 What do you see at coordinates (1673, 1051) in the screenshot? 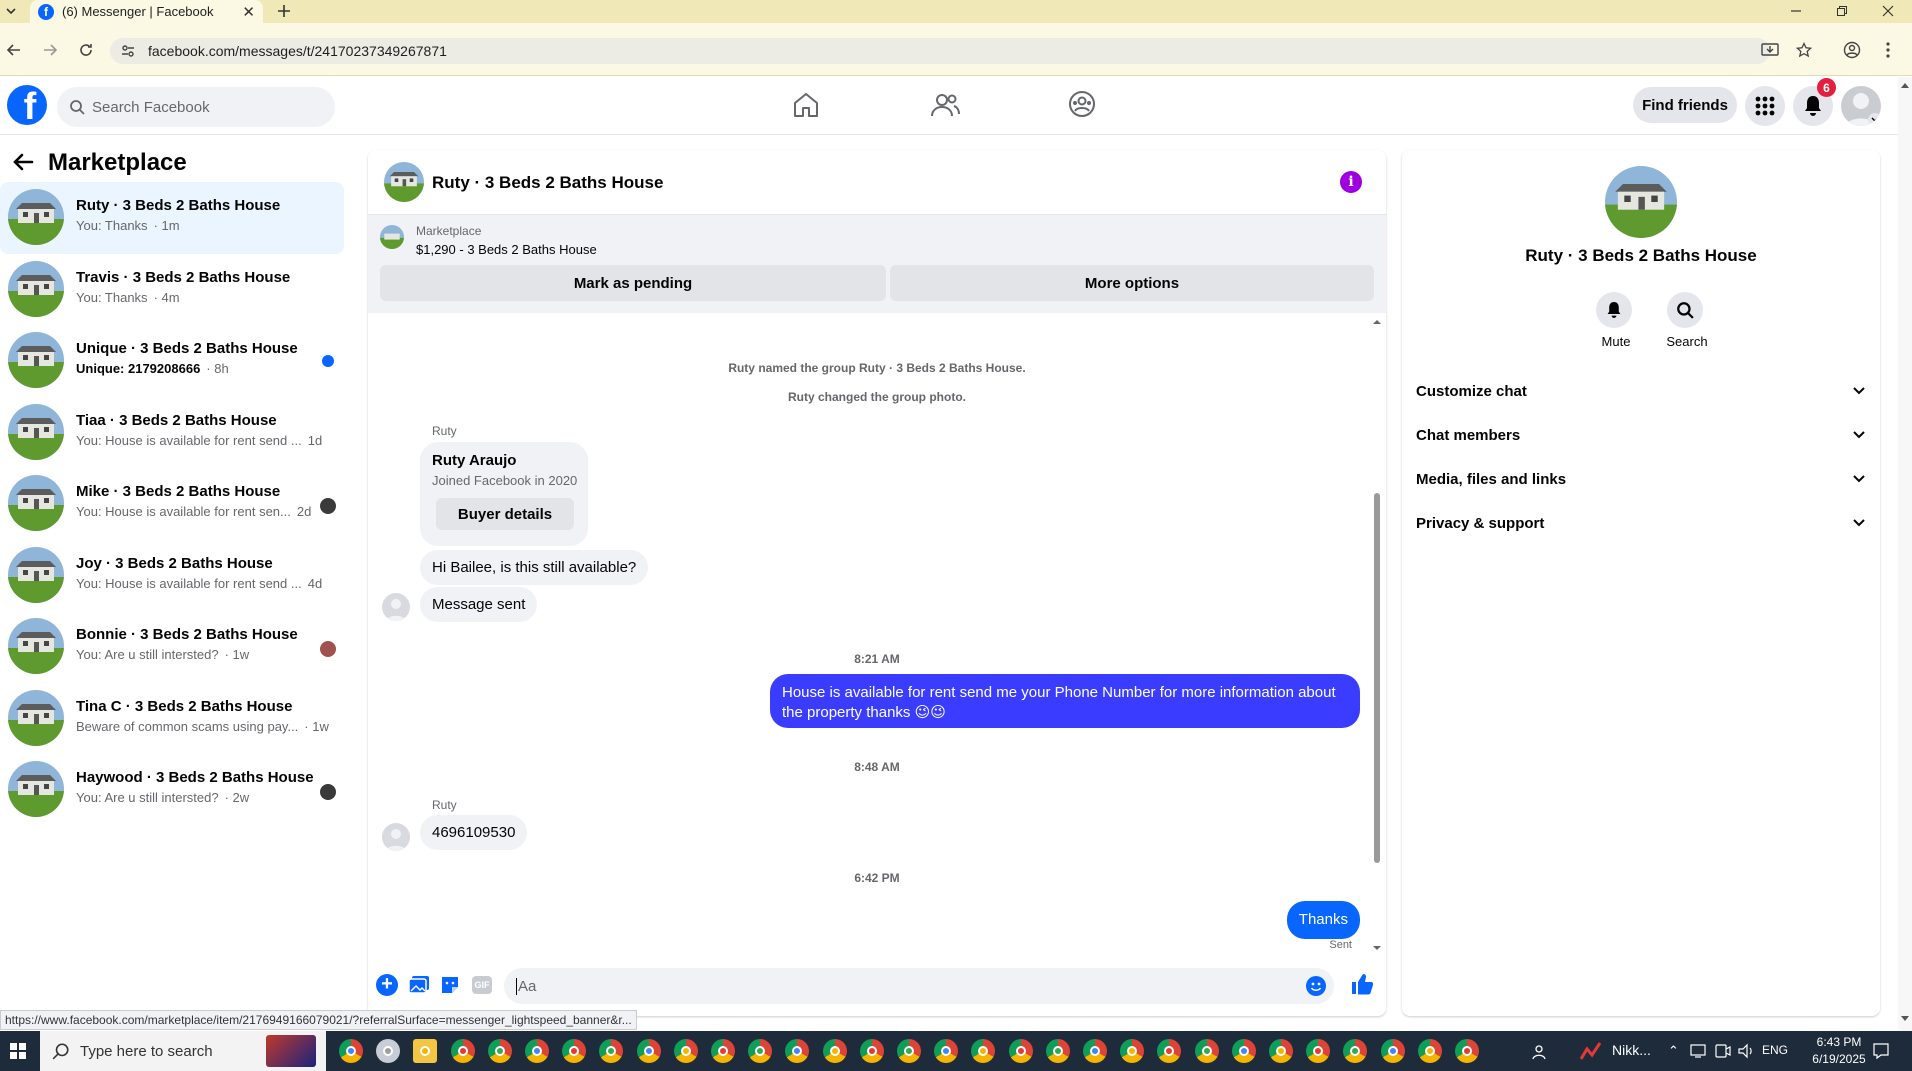
I see `tray-chevron-icon: ⌃` at bounding box center [1673, 1051].